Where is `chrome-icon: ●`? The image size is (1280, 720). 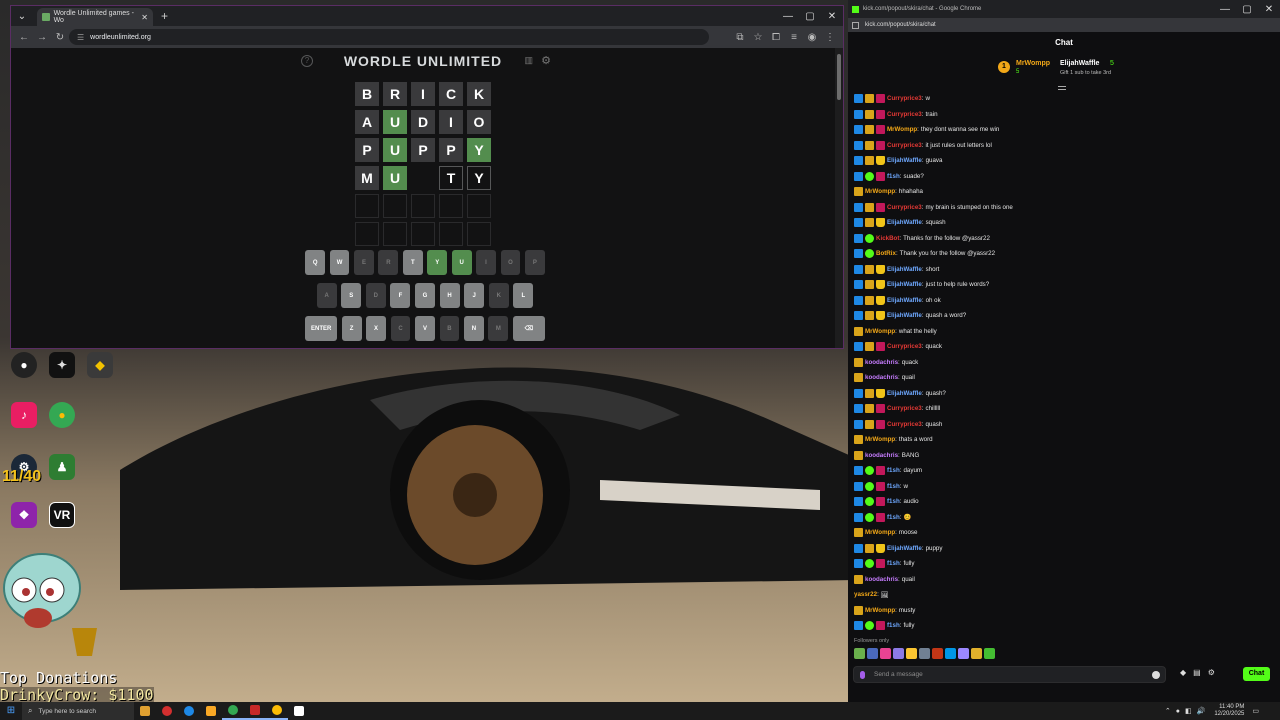 chrome-icon: ● is located at coordinates (62, 416).